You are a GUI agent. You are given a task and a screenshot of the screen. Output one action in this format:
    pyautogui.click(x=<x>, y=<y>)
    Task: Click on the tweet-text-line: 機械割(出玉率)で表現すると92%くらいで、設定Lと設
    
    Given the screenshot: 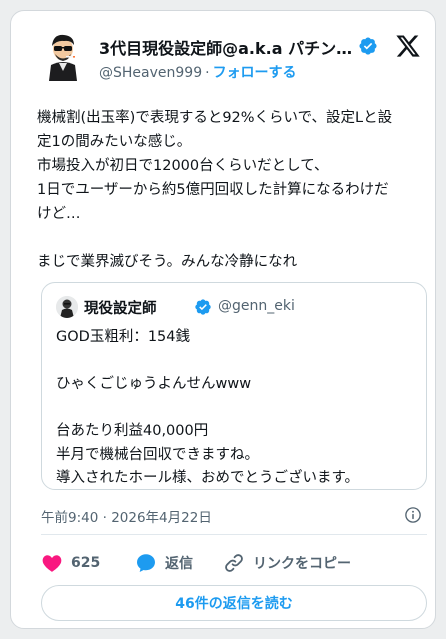 What is the action you would take?
    pyautogui.click(x=215, y=118)
    